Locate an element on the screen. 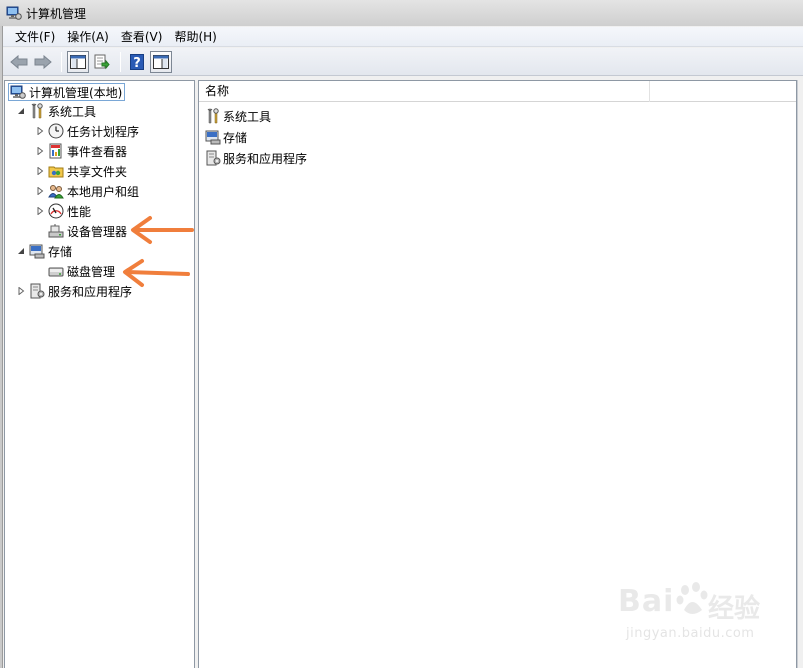 The height and width of the screenshot is (668, 803). tree-item-system-tools: 系统工具 is located at coordinates (55, 111).